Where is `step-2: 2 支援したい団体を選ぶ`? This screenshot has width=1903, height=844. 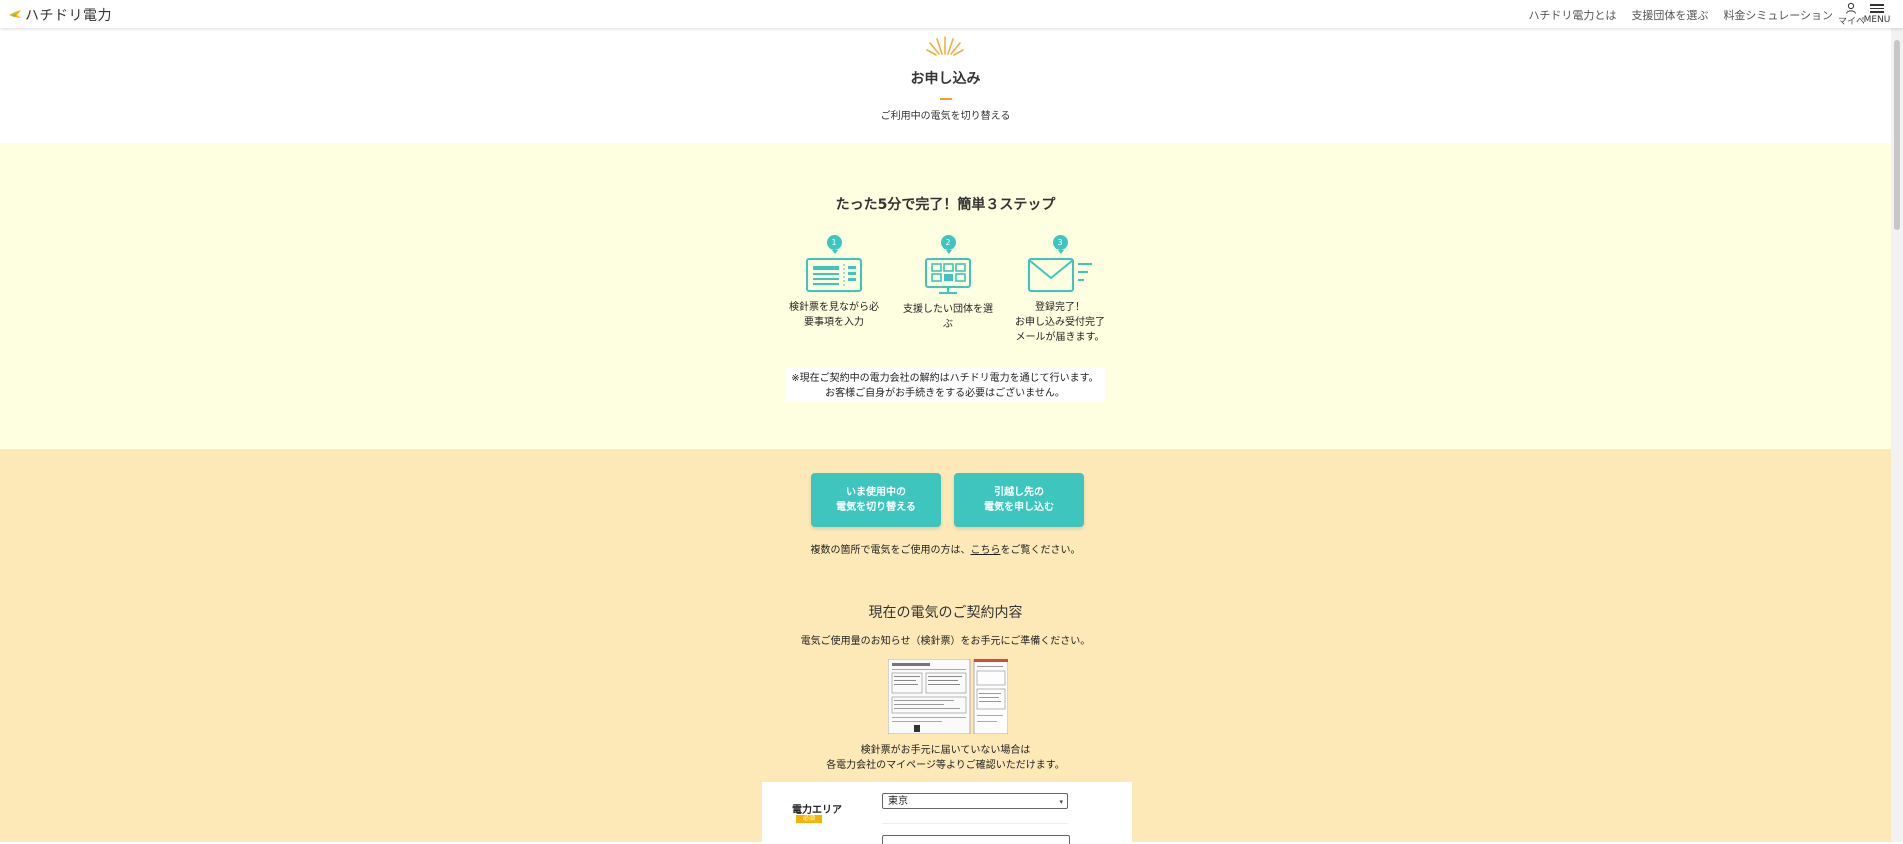 step-2: 2 支援したい団体を選ぶ is located at coordinates (948, 283).